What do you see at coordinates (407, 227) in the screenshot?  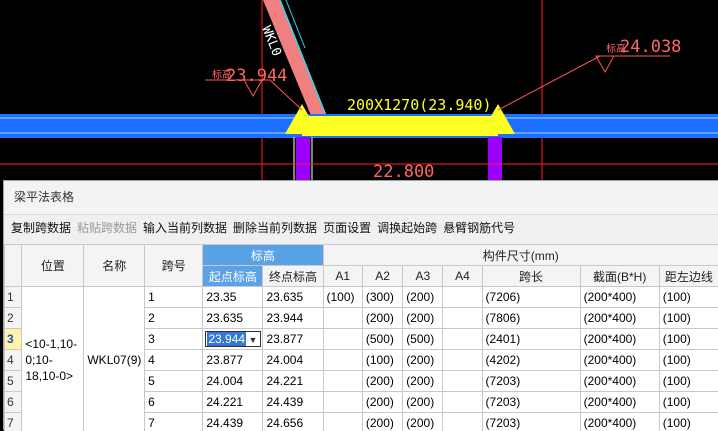 I see `swap-start-button: 调换起始跨` at bounding box center [407, 227].